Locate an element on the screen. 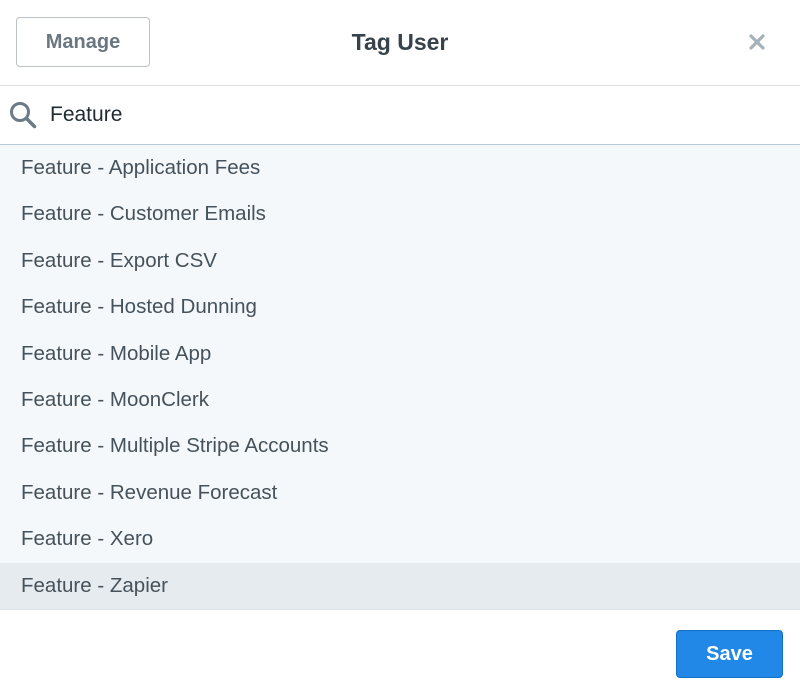  tag-option: Feature - Mobile App is located at coordinates (400, 354).